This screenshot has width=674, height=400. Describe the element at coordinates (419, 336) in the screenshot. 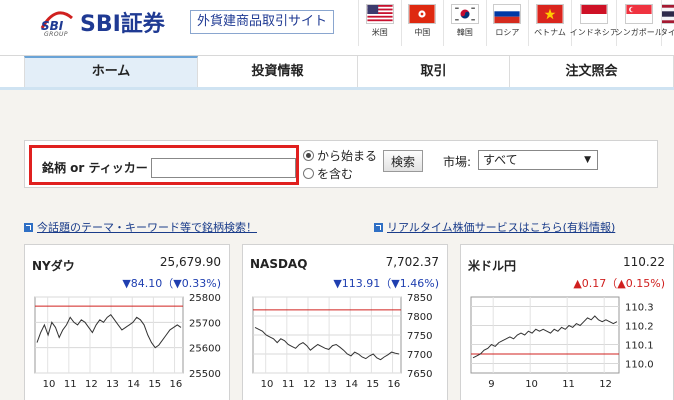

I see `y-tick-label: 7750` at that location.